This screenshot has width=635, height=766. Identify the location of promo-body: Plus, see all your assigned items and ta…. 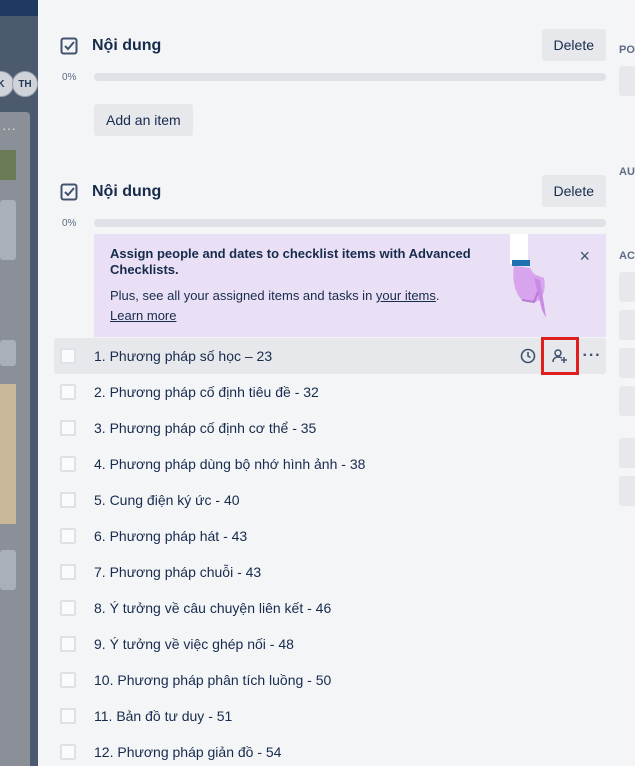
(275, 295).